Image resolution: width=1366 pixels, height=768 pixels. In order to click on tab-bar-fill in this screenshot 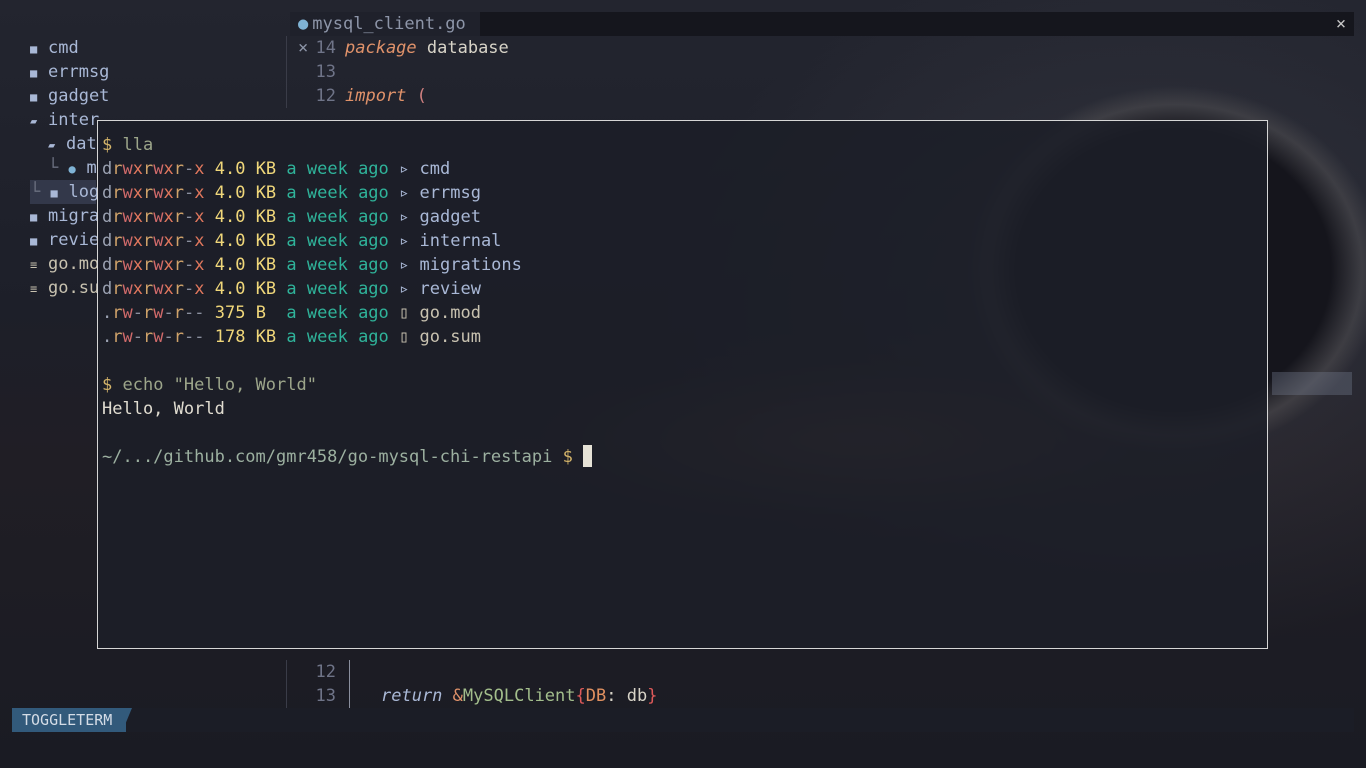, I will do `click(904, 24)`.